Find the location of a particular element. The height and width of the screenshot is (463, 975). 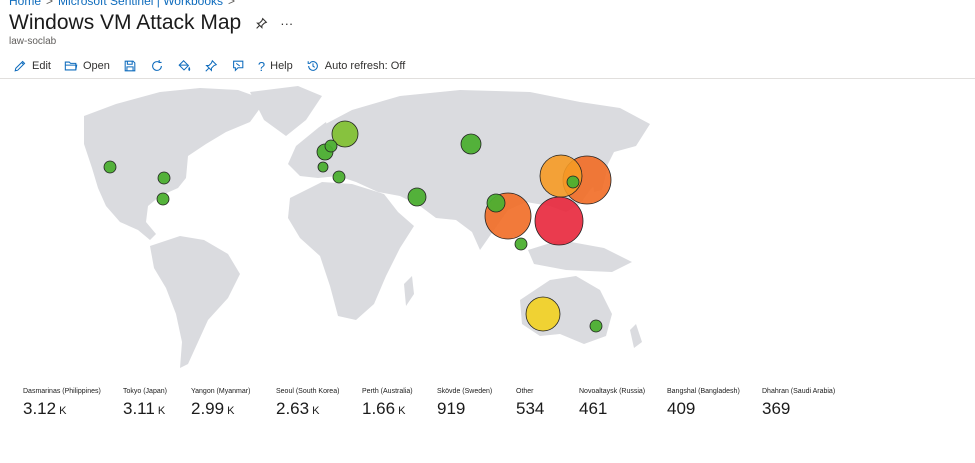

stat-item: Skövde (Sweden) 919 is located at coordinates (464, 403).